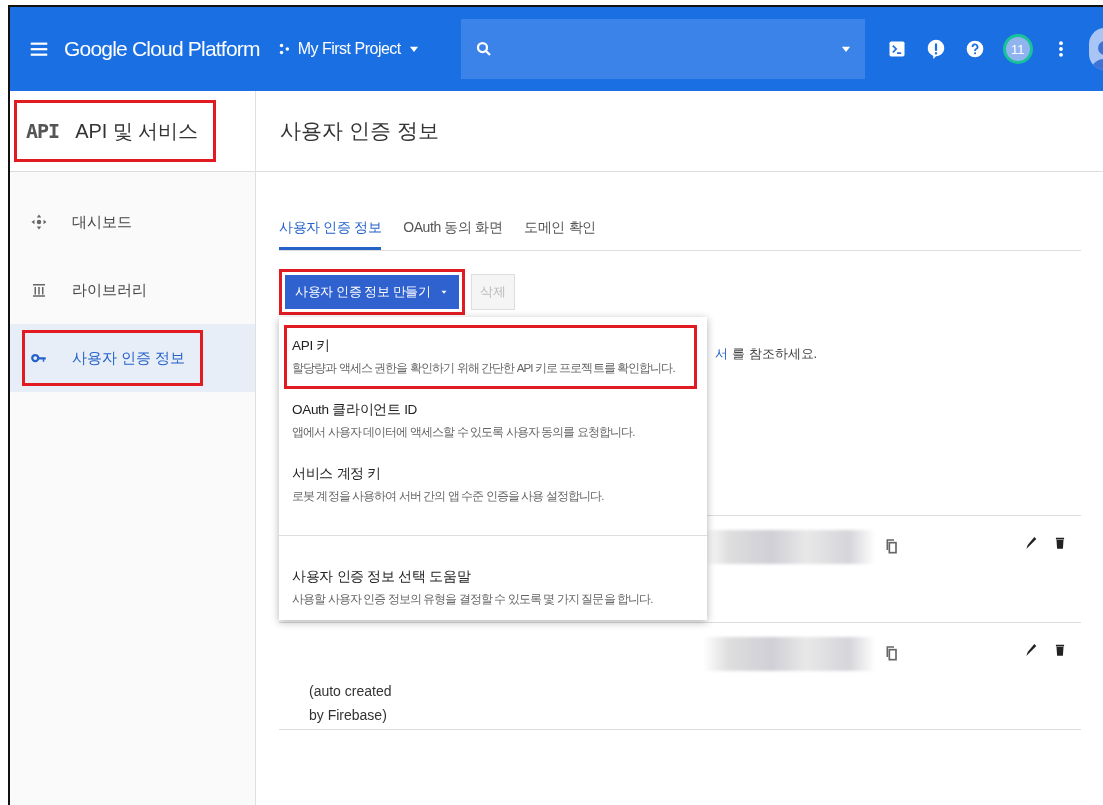 The height and width of the screenshot is (805, 1103). I want to click on create-credentials-button: 사용자 인증 정보 만들기, so click(372, 292).